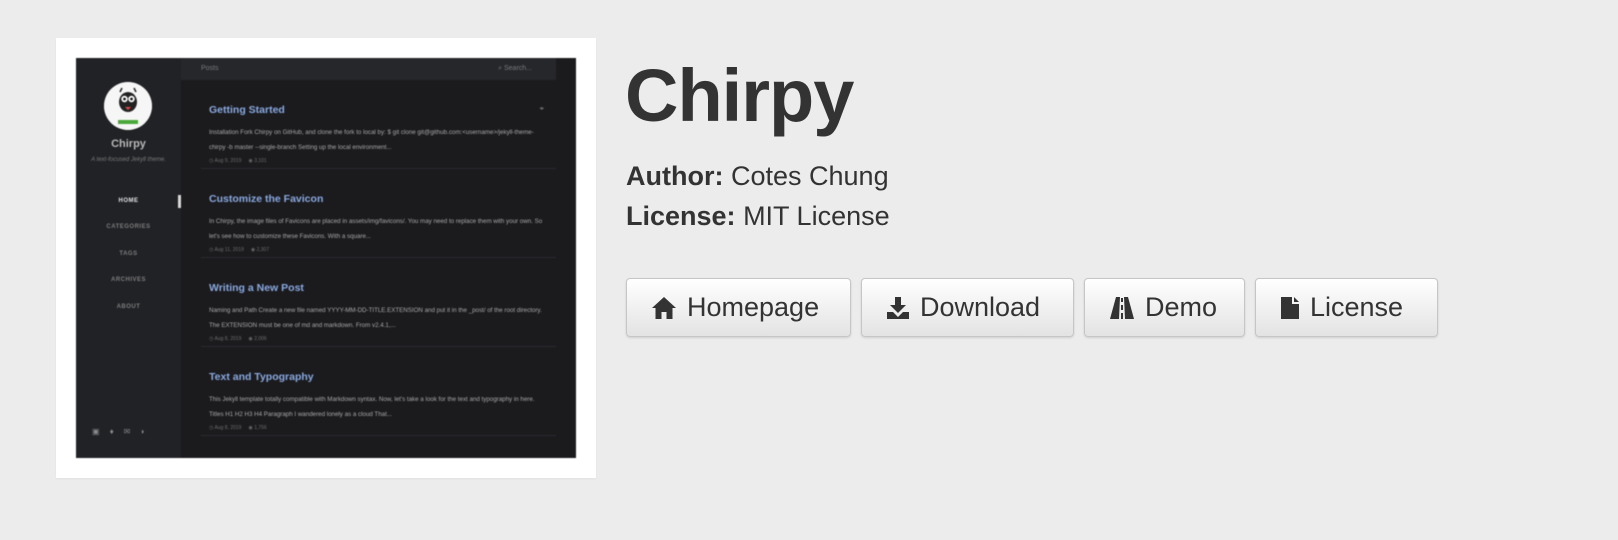 Image resolution: width=1618 pixels, height=540 pixels. What do you see at coordinates (210, 68) in the screenshot?
I see `preview-topbar-title: Posts` at bounding box center [210, 68].